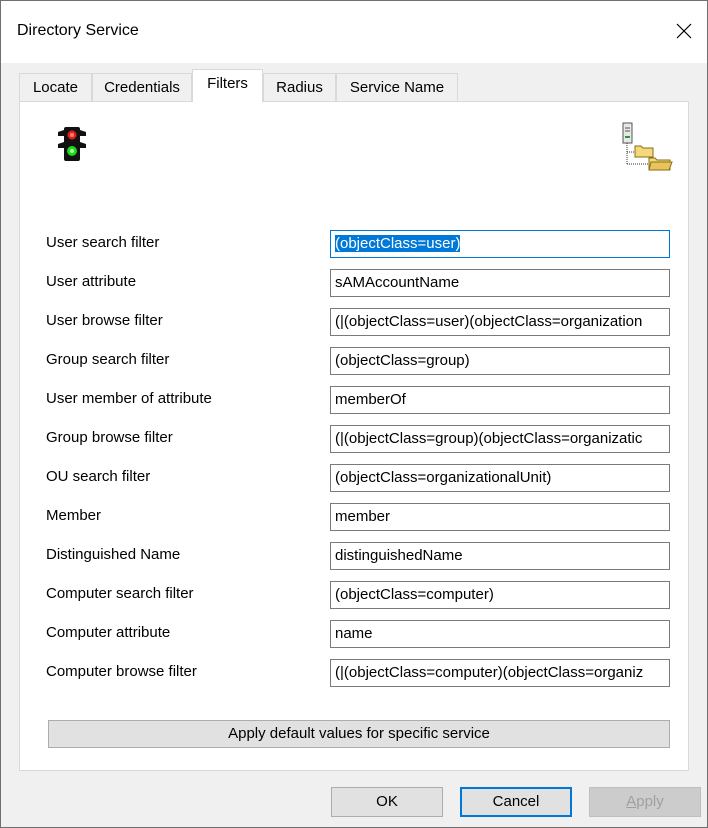 This screenshot has width=708, height=828. I want to click on ok-button: OK, so click(387, 802).